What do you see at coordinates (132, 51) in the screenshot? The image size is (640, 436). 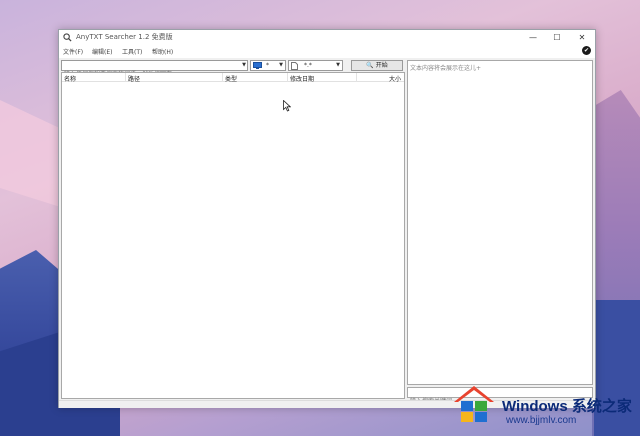 I see `menu-tools: 工具(T)` at bounding box center [132, 51].